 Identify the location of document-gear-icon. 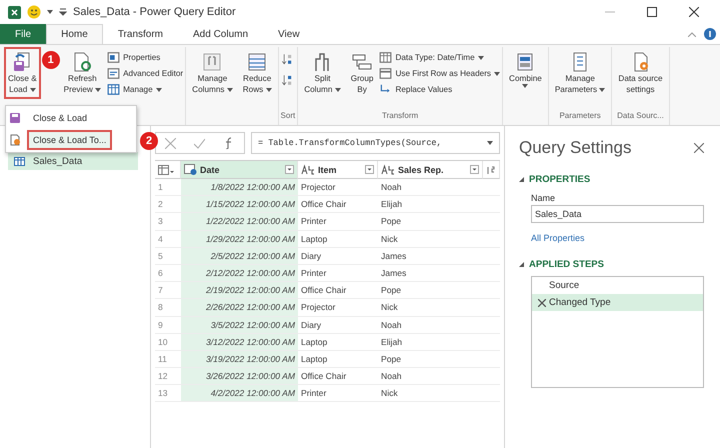
(15, 140).